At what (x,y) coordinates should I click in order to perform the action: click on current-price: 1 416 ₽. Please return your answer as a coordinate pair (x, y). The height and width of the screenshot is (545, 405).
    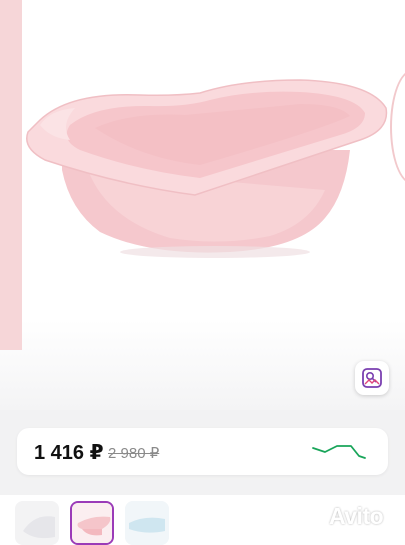
    Looking at the image, I should click on (69, 453).